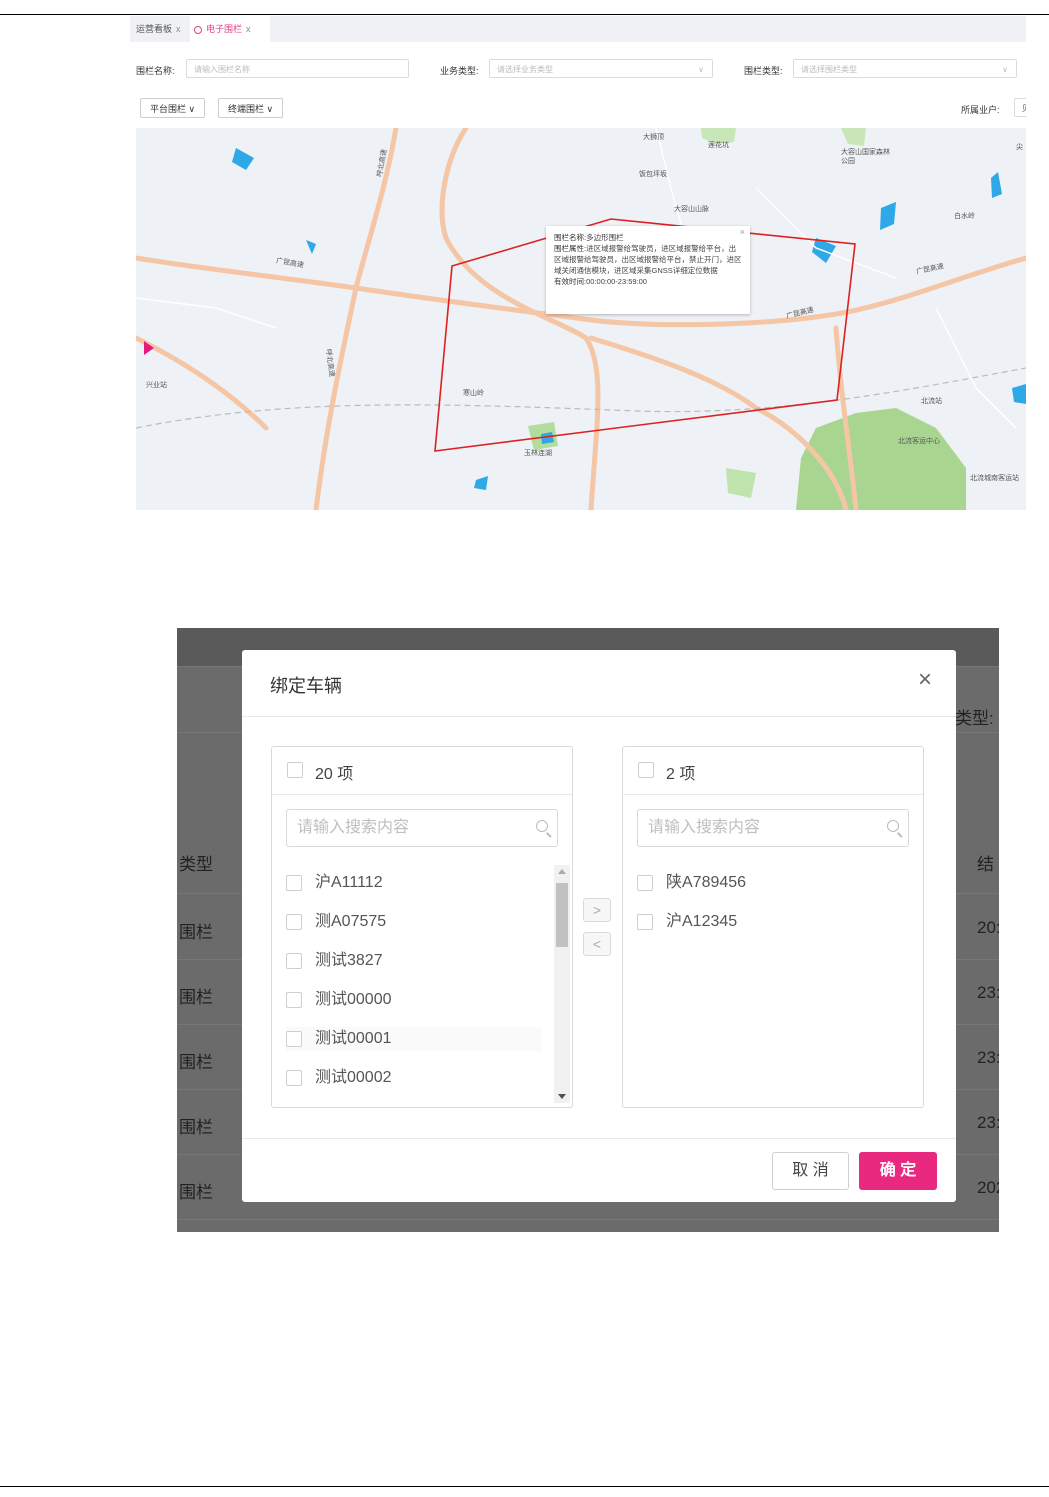 This screenshot has width=1049, height=1497. Describe the element at coordinates (653, 137) in the screenshot. I see `map-label: 大狮顶` at that location.